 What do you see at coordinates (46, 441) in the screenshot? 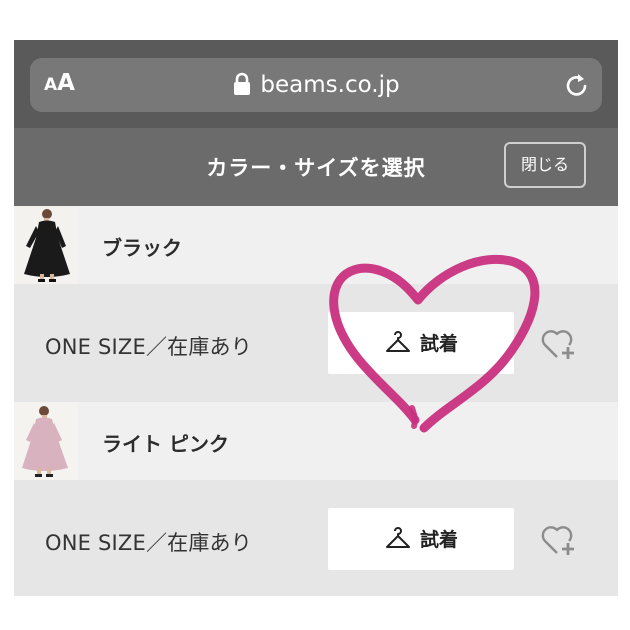
I see `product-thumbnail-light-pink` at bounding box center [46, 441].